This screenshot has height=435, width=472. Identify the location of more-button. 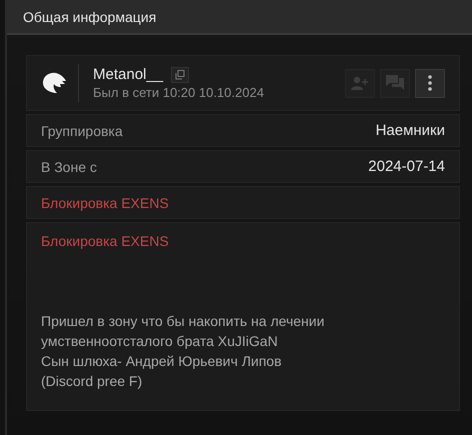
(430, 83).